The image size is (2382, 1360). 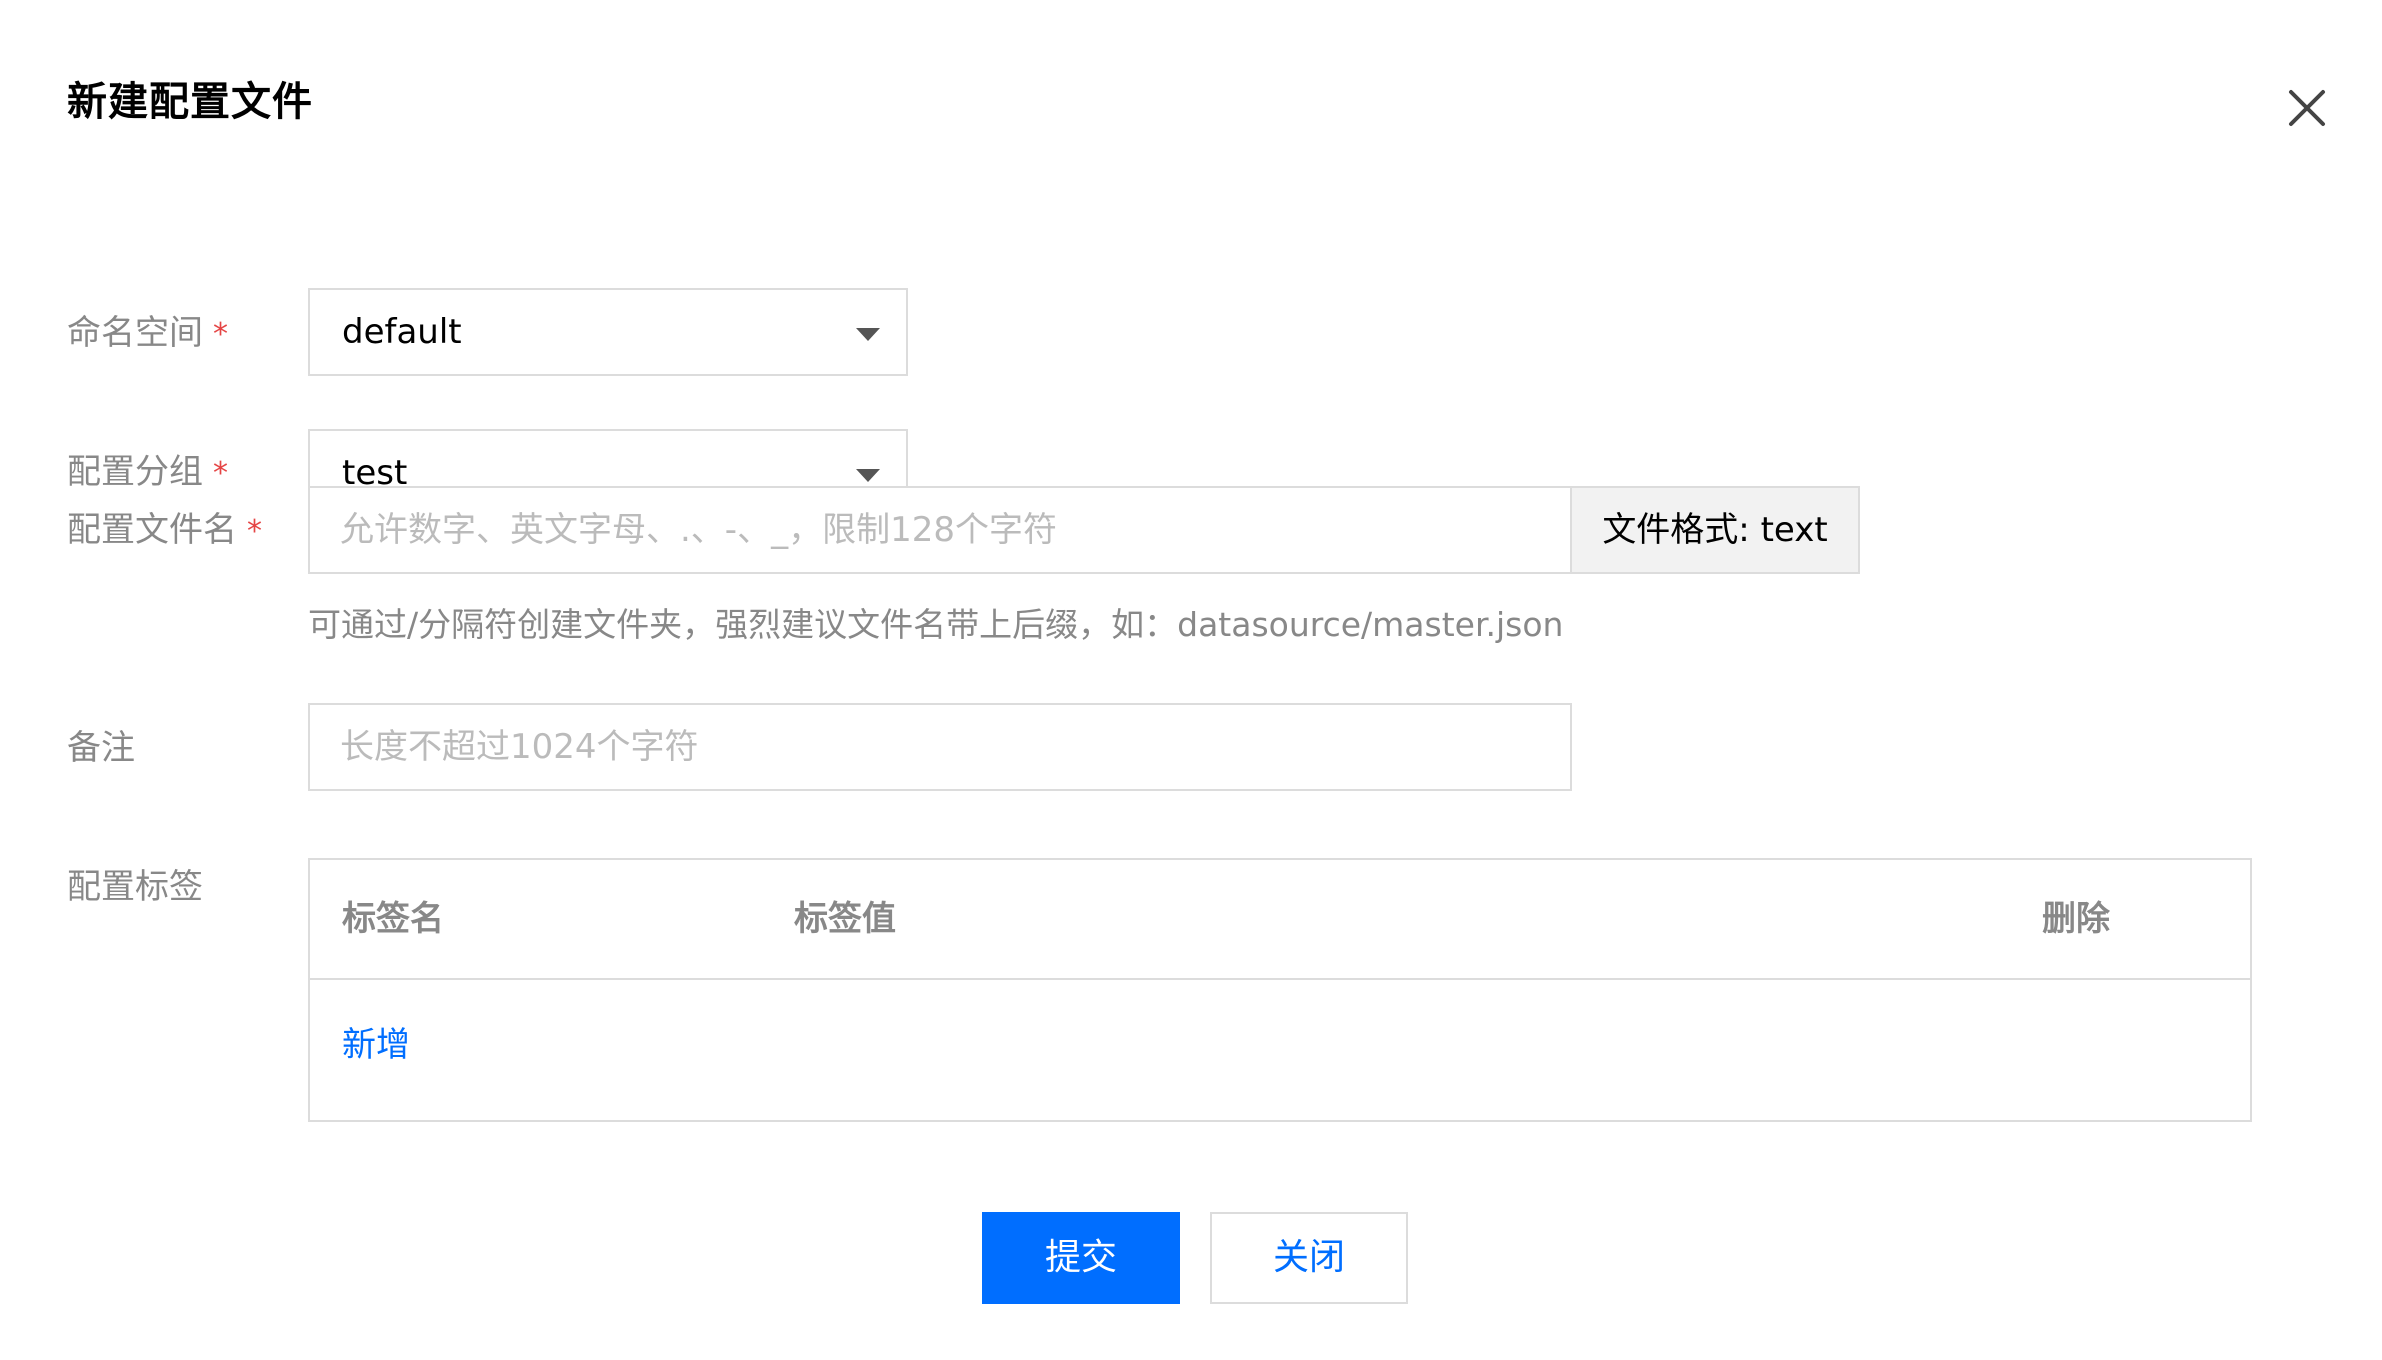 I want to click on filename-label-text: 配置文件名, so click(x=152, y=530).